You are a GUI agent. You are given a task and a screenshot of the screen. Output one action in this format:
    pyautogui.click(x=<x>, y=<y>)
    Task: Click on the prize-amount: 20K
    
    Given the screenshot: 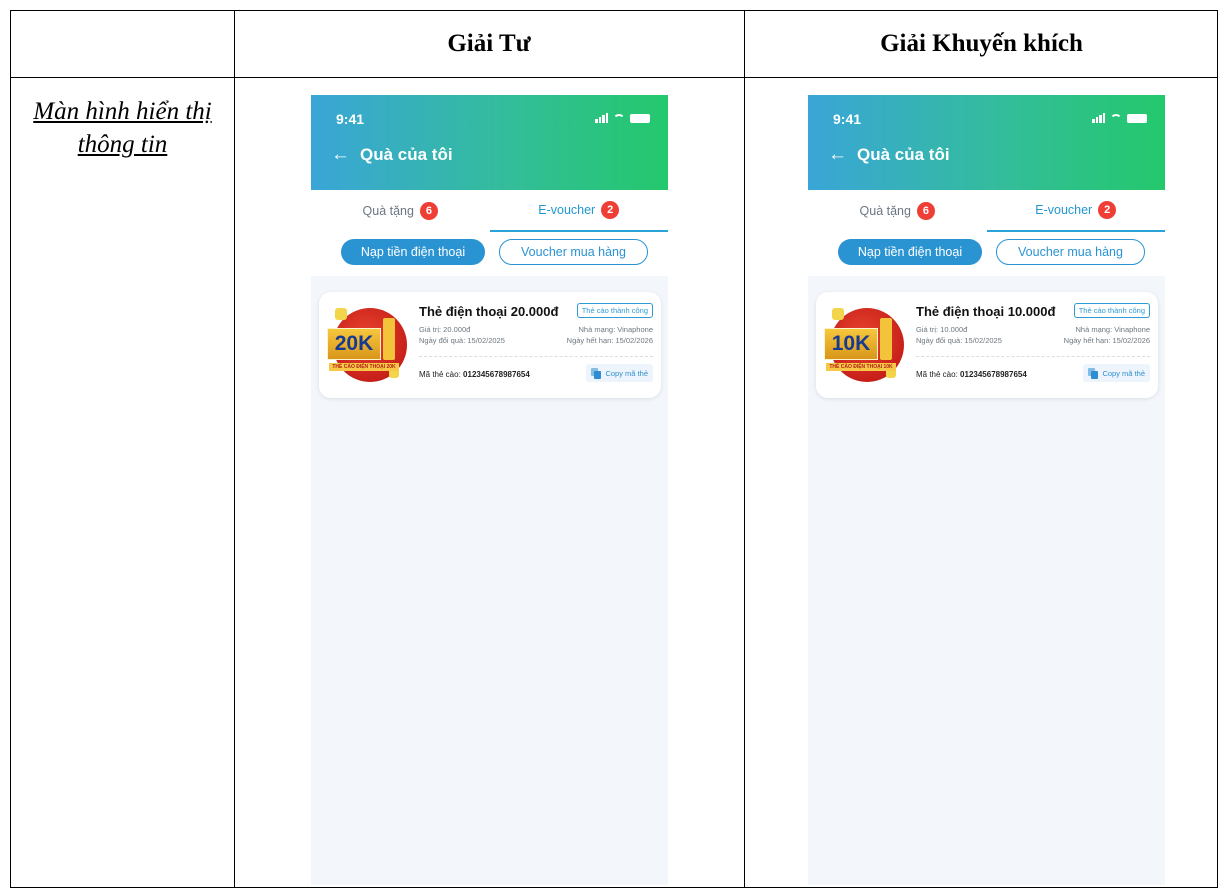 What is the action you would take?
    pyautogui.click(x=354, y=344)
    